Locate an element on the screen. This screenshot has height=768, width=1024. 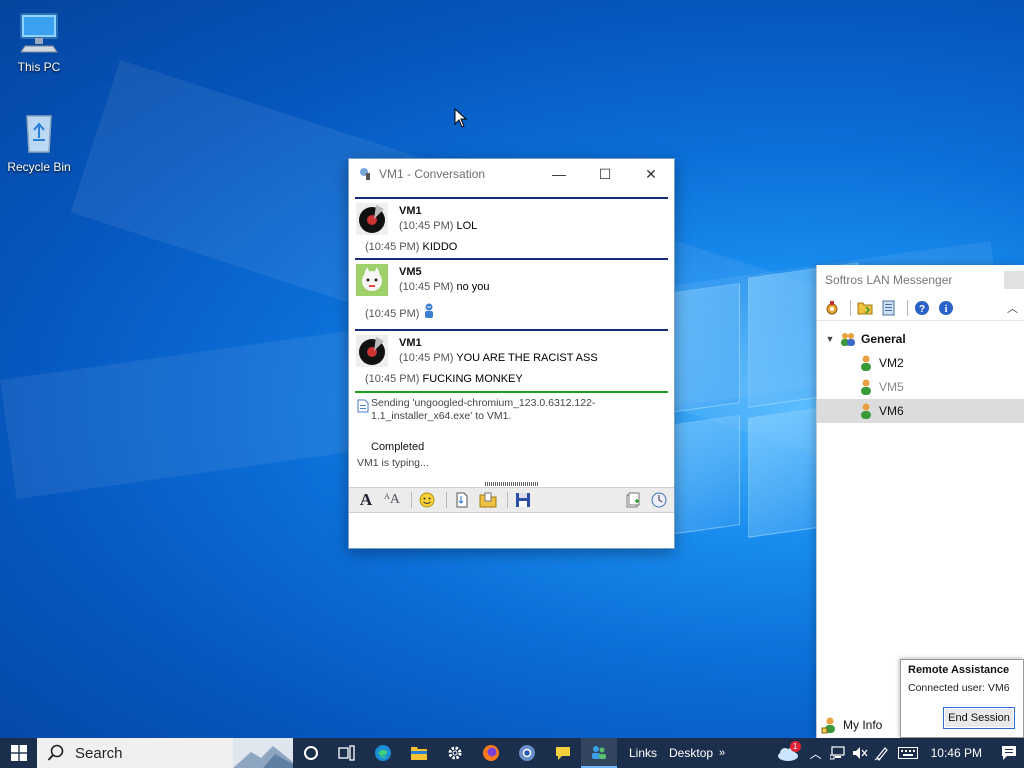
message-log-icon is located at coordinates (889, 308).